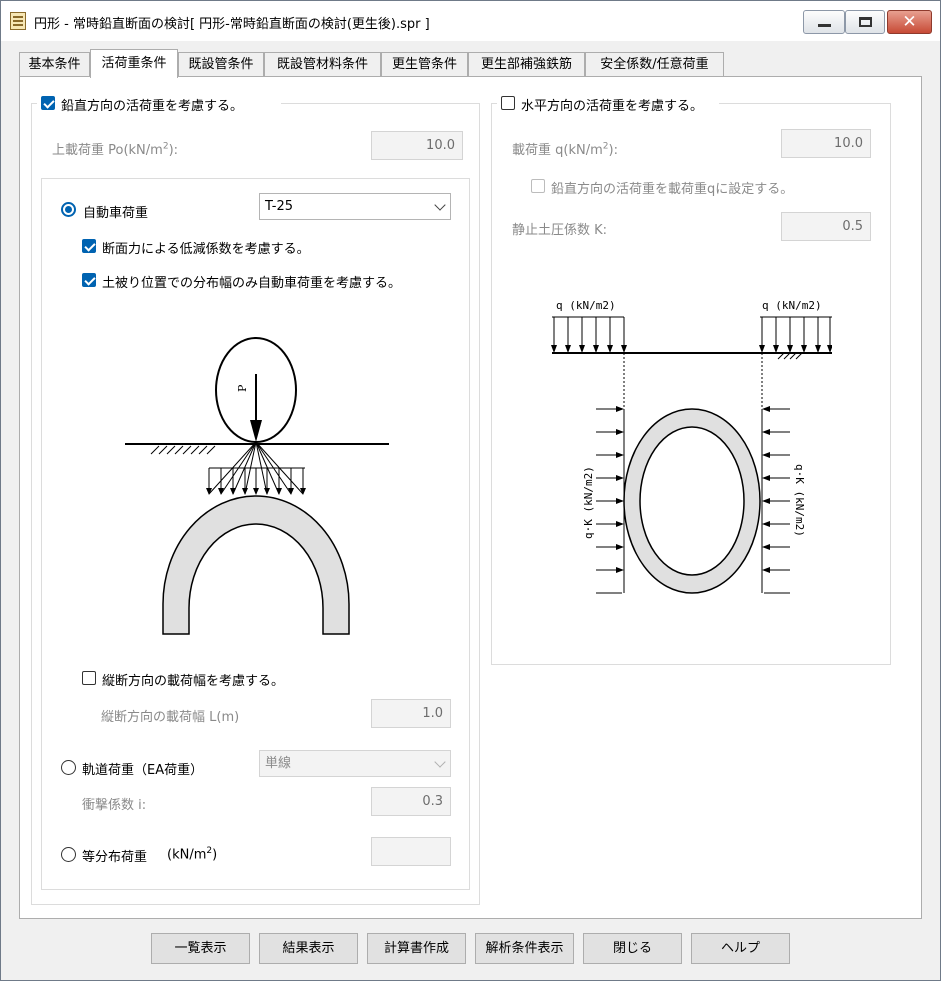 This screenshot has height=981, width=941. Describe the element at coordinates (565, 149) in the screenshot. I see `horizontal-load-value-label: 載荷重 q(kN/m2):` at that location.